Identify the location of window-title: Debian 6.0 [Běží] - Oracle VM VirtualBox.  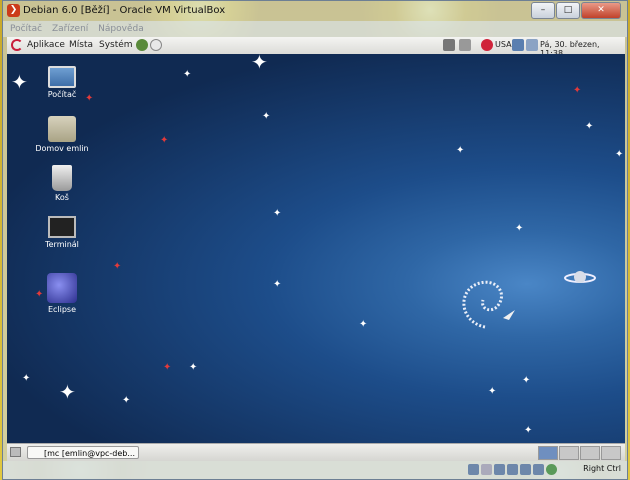
(124, 10).